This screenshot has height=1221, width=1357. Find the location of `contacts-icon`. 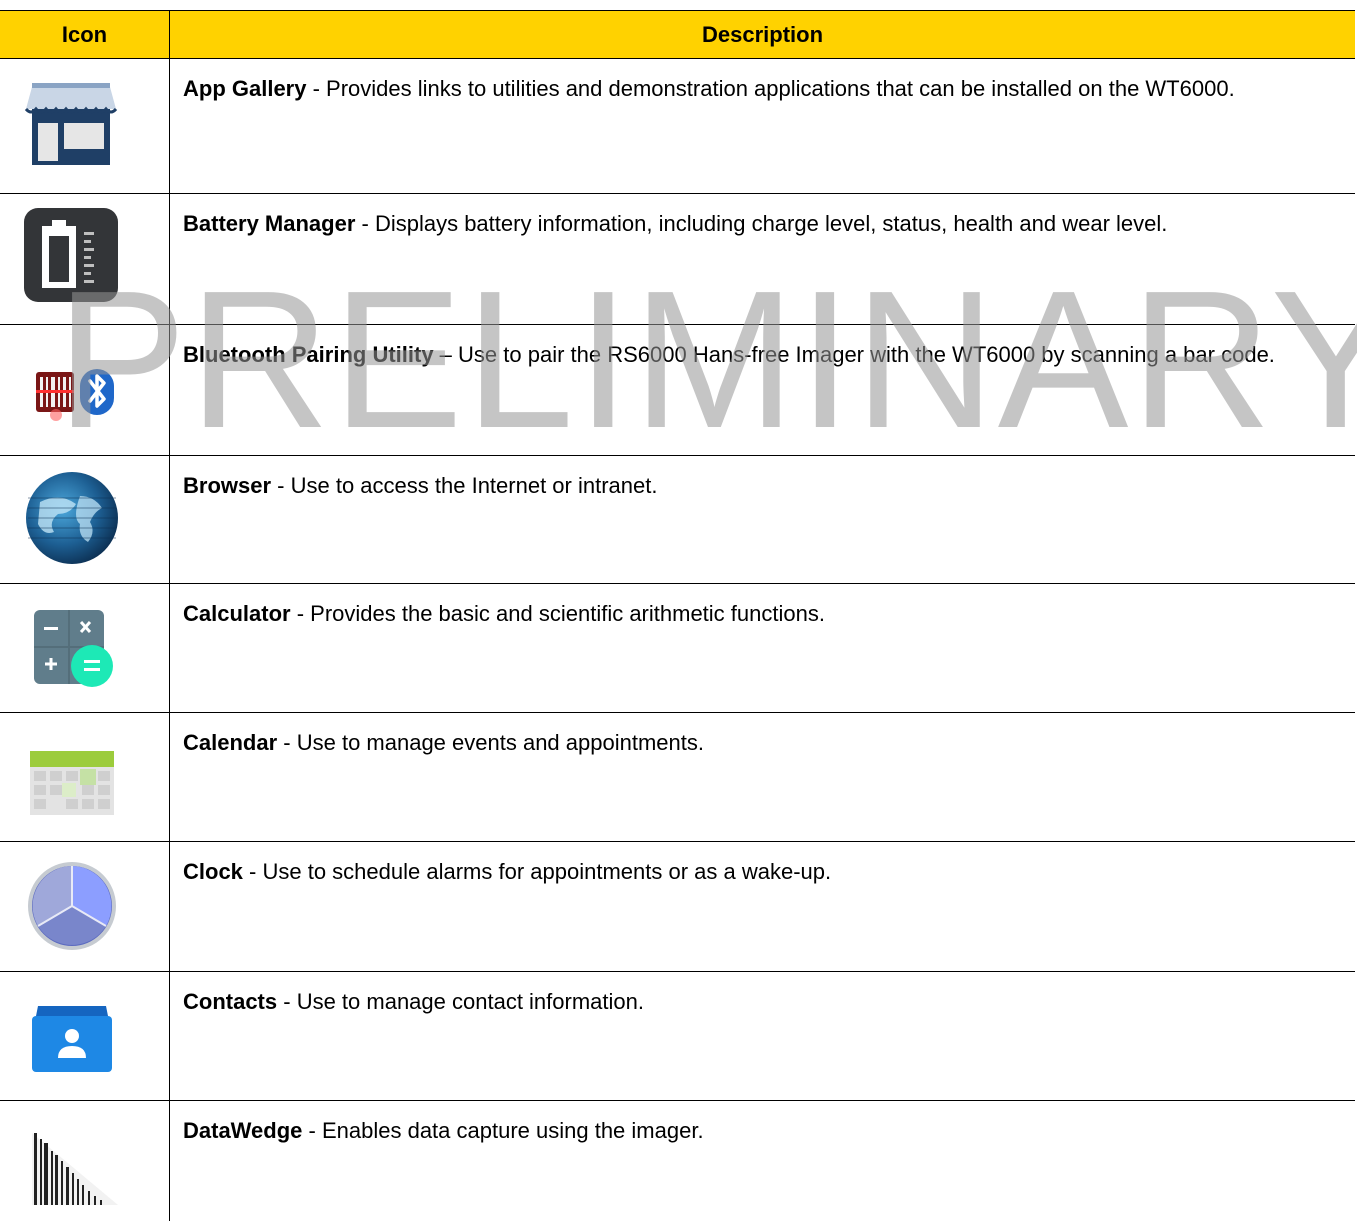

contacts-icon is located at coordinates (72, 1034).